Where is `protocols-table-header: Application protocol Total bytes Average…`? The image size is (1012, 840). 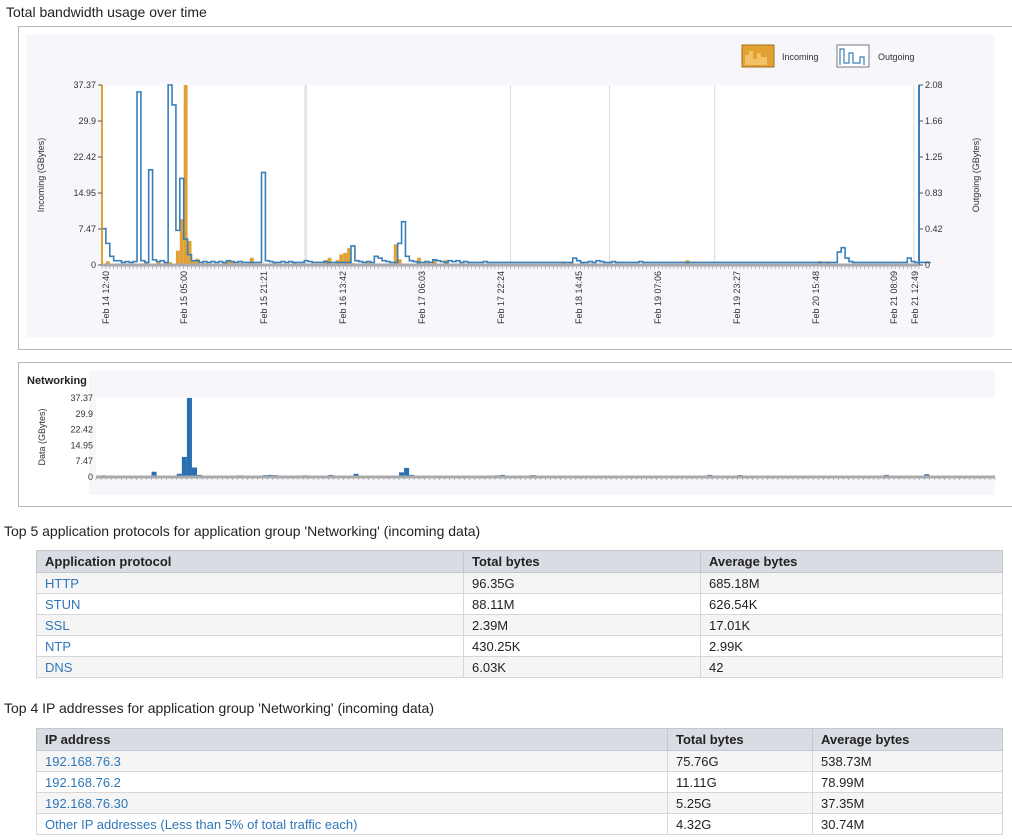 protocols-table-header: Application protocol Total bytes Average… is located at coordinates (519, 561).